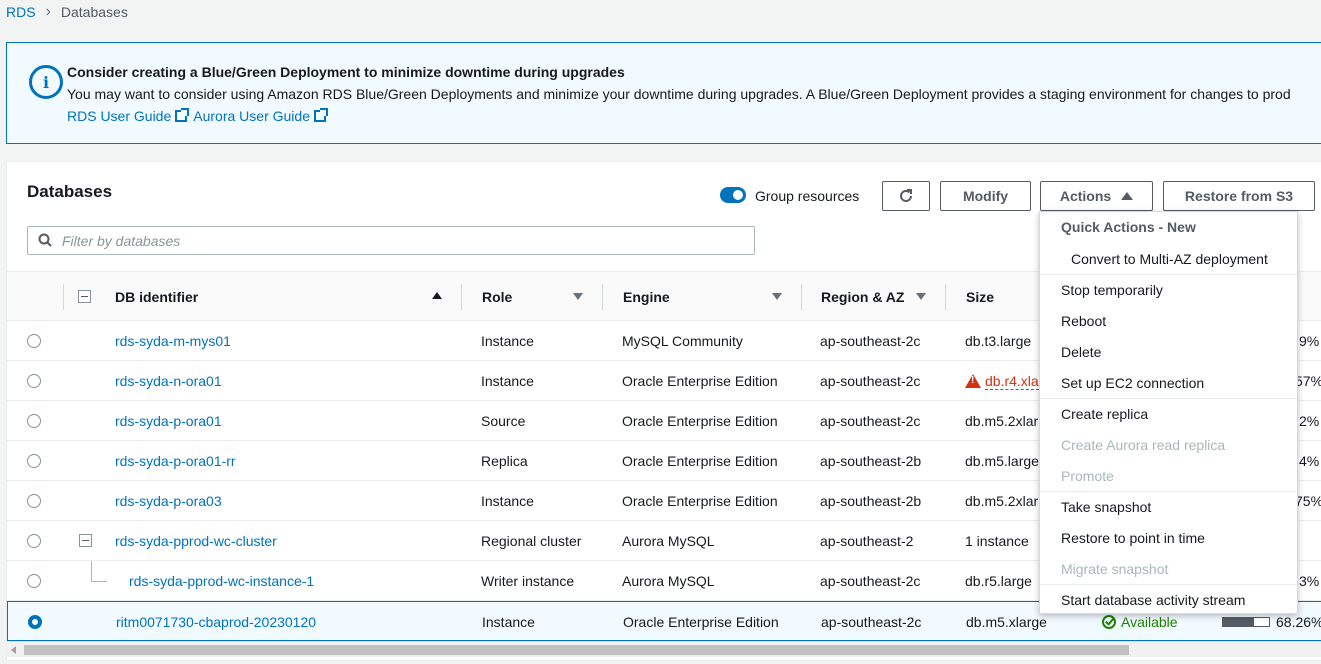 The width and height of the screenshot is (1321, 664). I want to click on menu-item-create-replica: Create replica, so click(1104, 414).